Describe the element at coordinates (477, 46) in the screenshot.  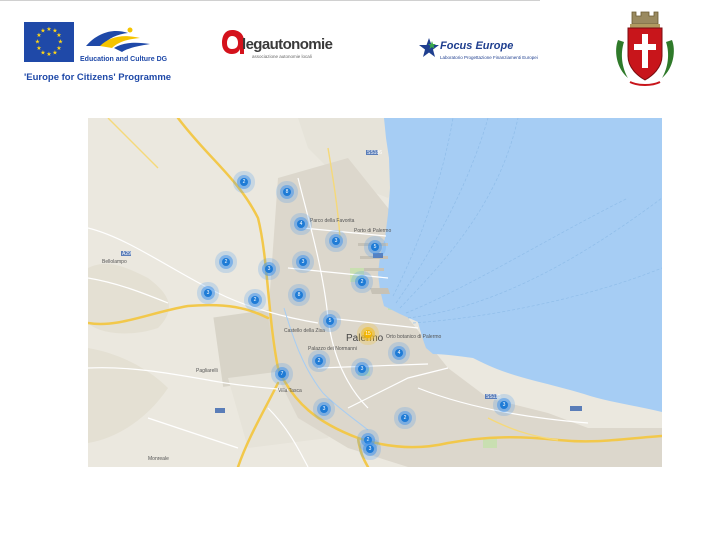
I see `focus-europe-wordmark: Focus Europe` at that location.